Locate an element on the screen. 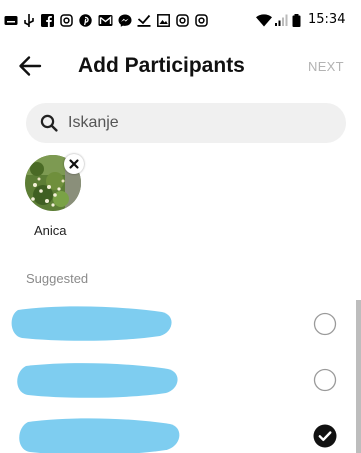 This screenshot has height=453, width=361. signal-icon is located at coordinates (281, 20).